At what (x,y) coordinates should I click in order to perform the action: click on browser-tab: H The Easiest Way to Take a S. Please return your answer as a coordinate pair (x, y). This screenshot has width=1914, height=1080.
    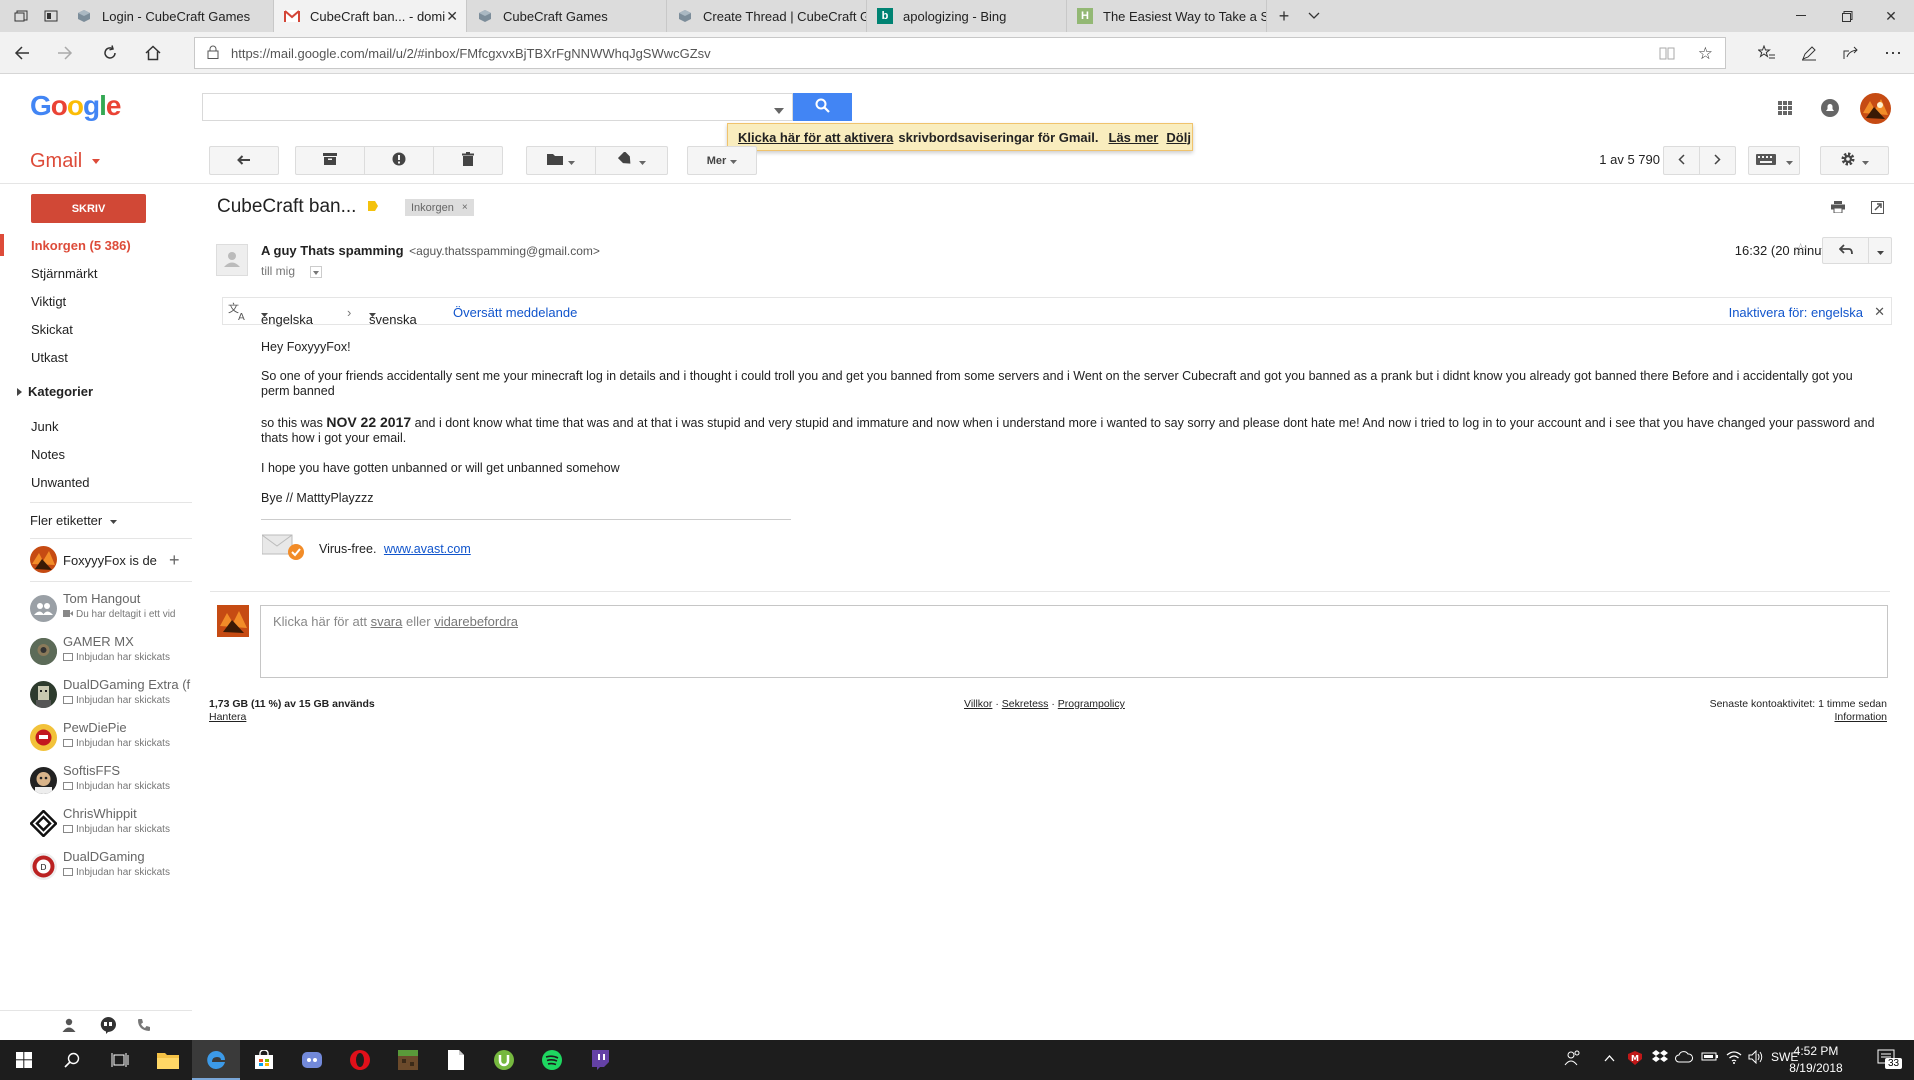
    Looking at the image, I should click on (1167, 16).